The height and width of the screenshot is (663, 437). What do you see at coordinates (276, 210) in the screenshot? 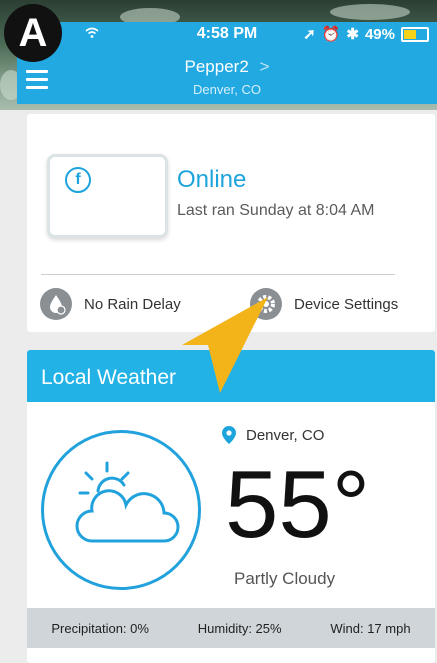
I see `last-ran-text: Last ran Sunday at 8:04 AM` at bounding box center [276, 210].